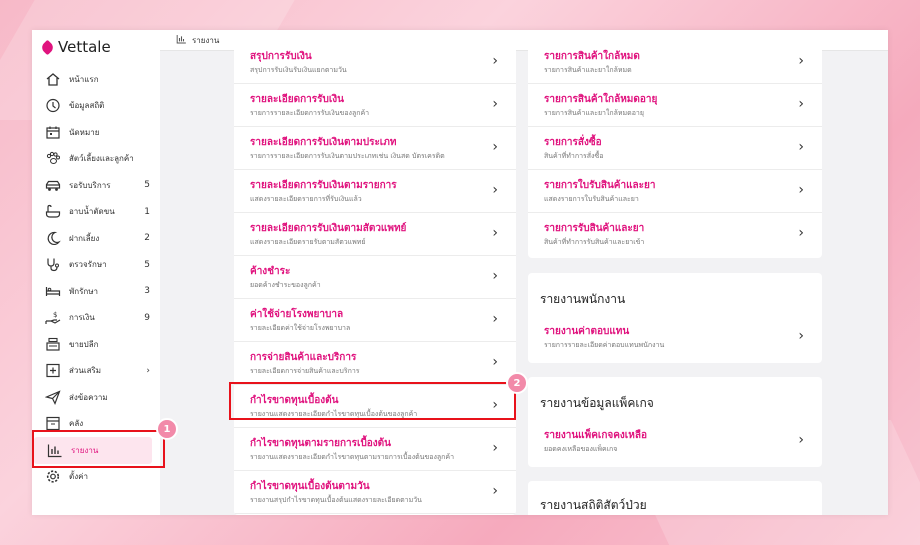 Image resolution: width=920 pixels, height=545 pixels. What do you see at coordinates (303, 357) in the screenshot?
I see `report-item-title: การจ่ายสินค้าและบริการ` at bounding box center [303, 357].